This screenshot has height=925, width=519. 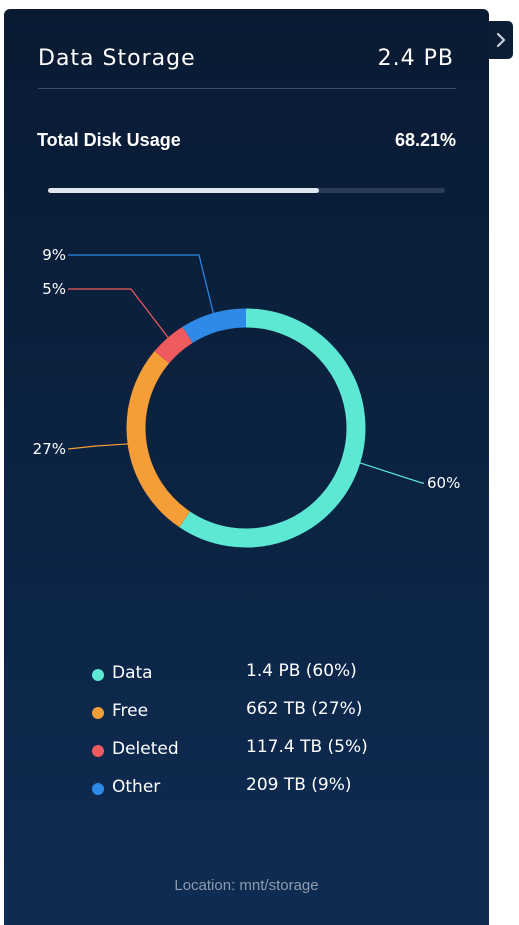 I want to click on chevron-right-icon, so click(x=501, y=40).